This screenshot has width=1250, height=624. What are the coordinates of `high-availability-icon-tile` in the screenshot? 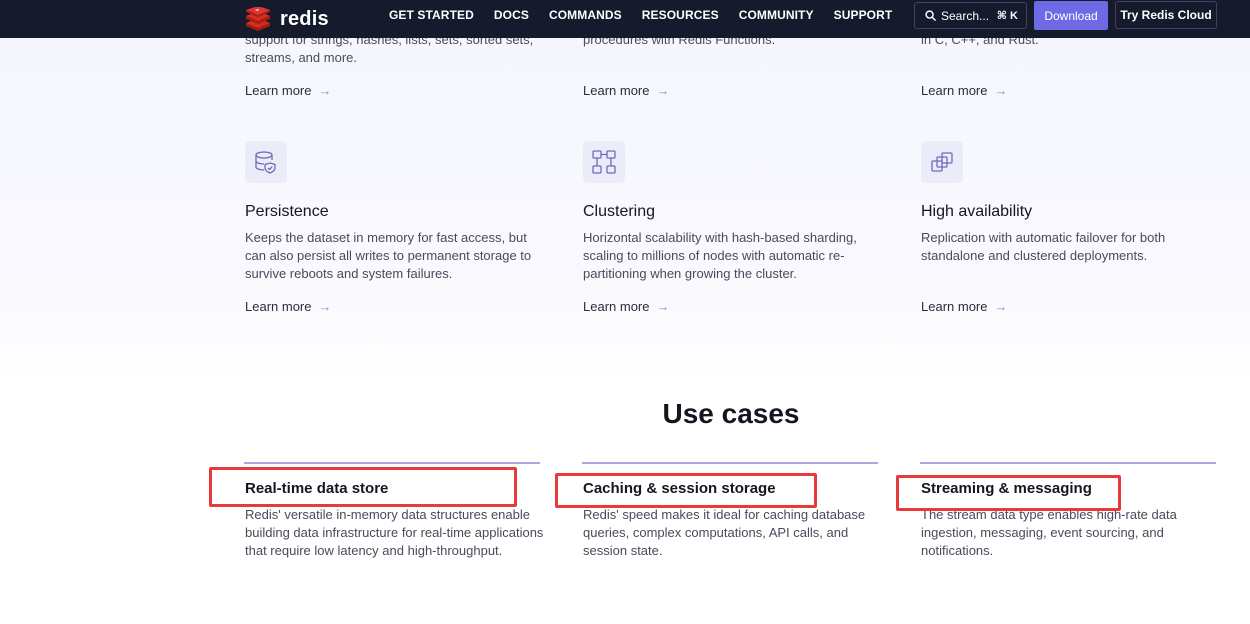 It's located at (942, 162).